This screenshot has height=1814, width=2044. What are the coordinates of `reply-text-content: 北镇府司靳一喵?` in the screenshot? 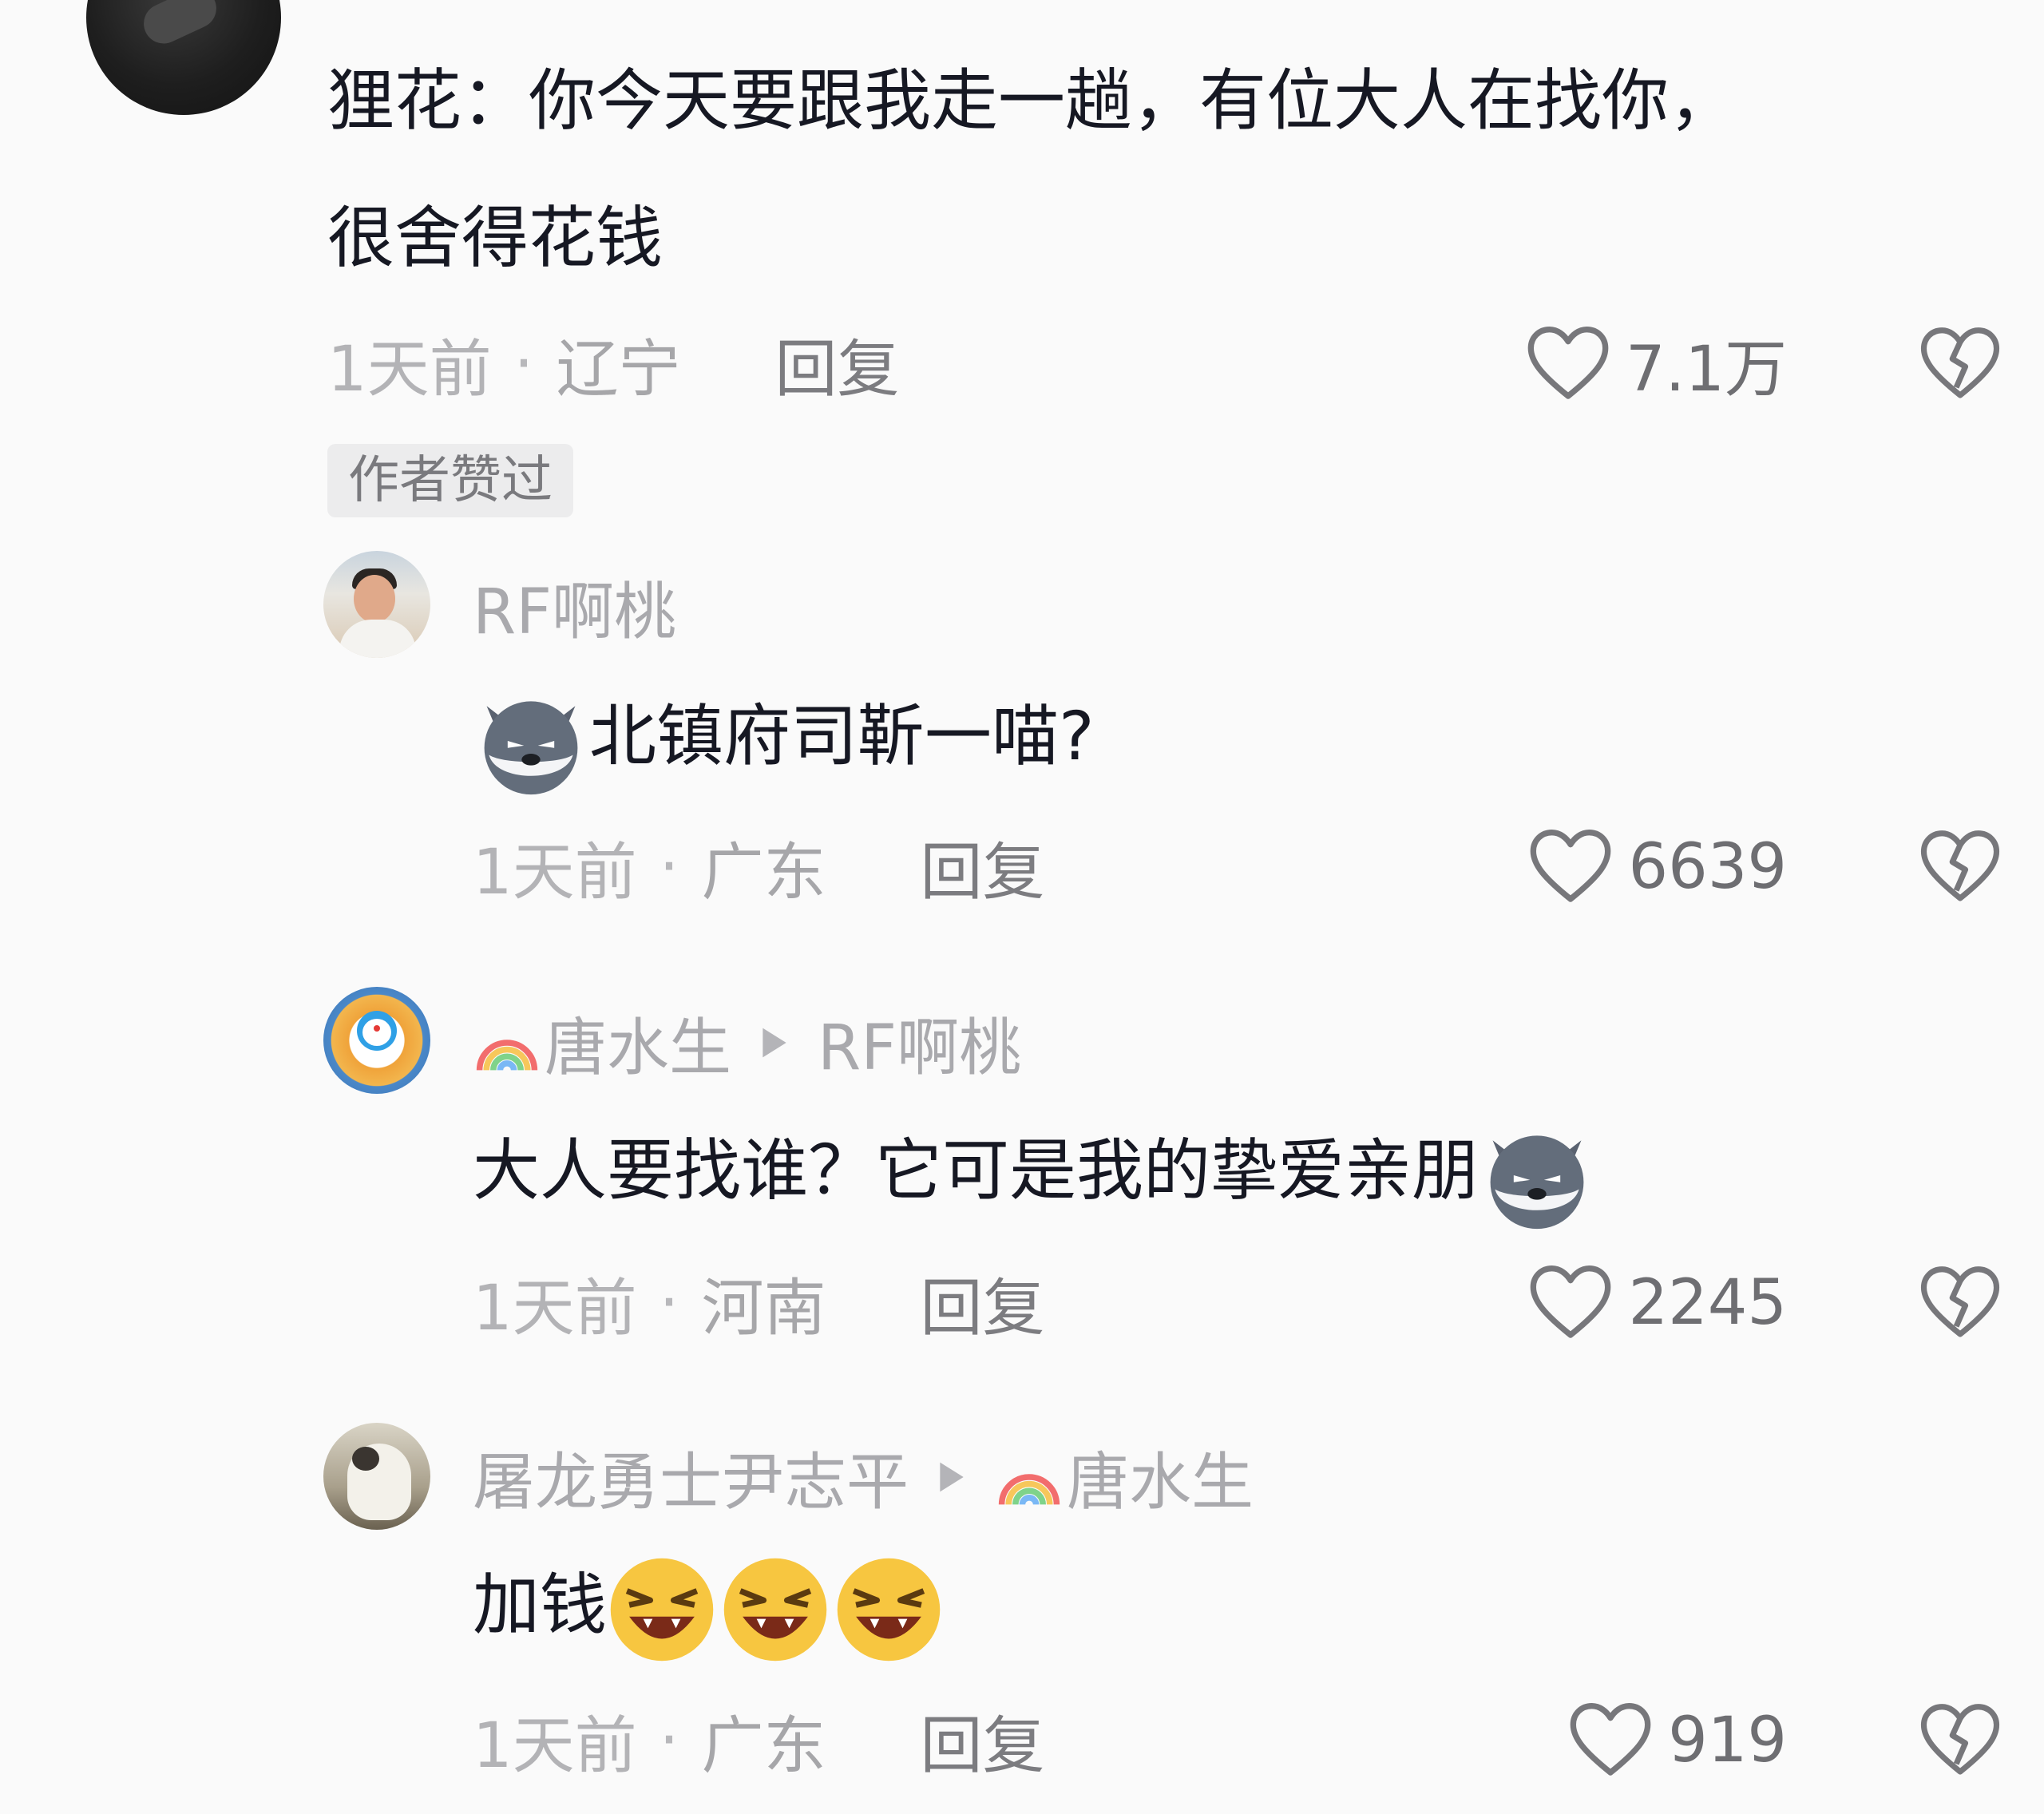 It's located at (842, 736).